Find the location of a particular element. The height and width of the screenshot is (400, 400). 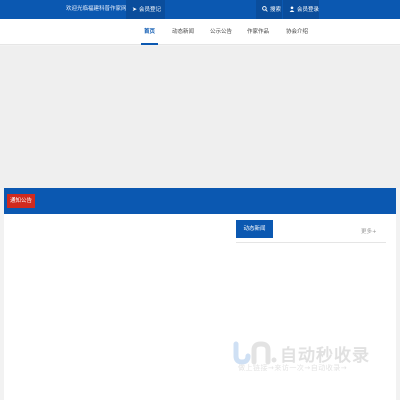

divider is located at coordinates (311, 242).